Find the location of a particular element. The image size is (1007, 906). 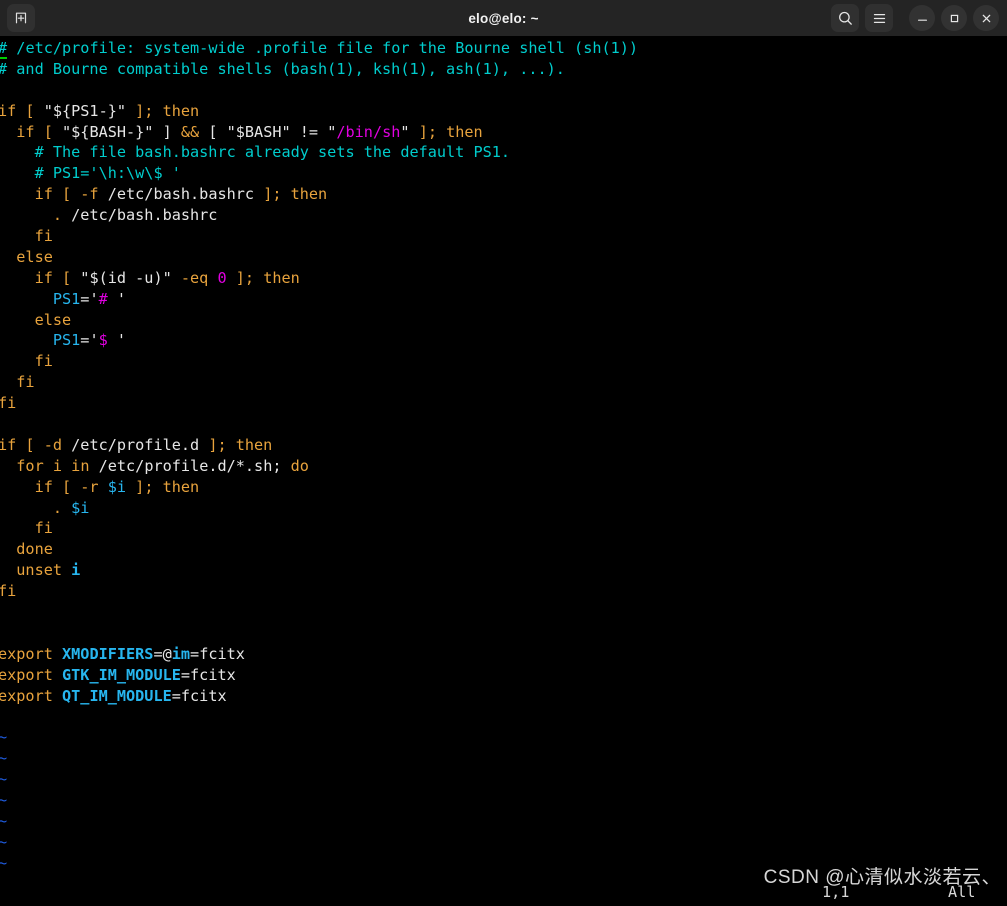

menu-button is located at coordinates (879, 18).